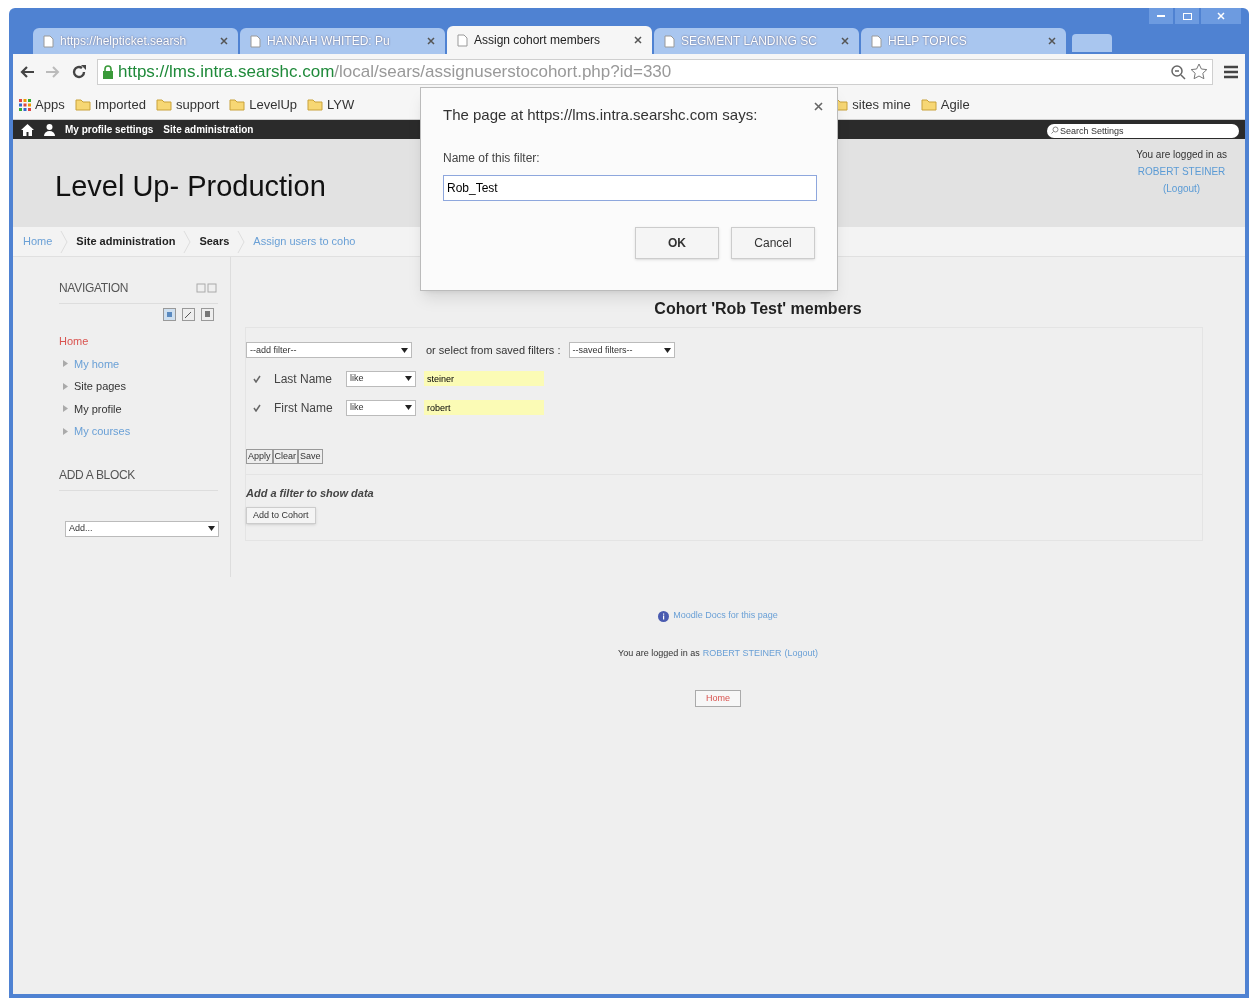 Image resolution: width=1255 pixels, height=1000 pixels. Describe the element at coordinates (263, 104) in the screenshot. I see `bookmark: LevelUp` at that location.